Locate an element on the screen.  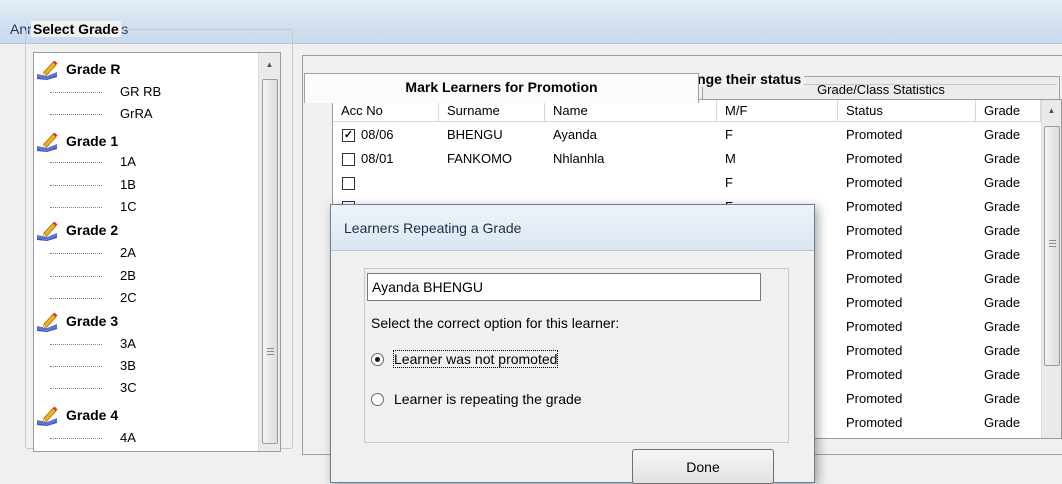
cell-surname: BHENGU is located at coordinates (492, 135).